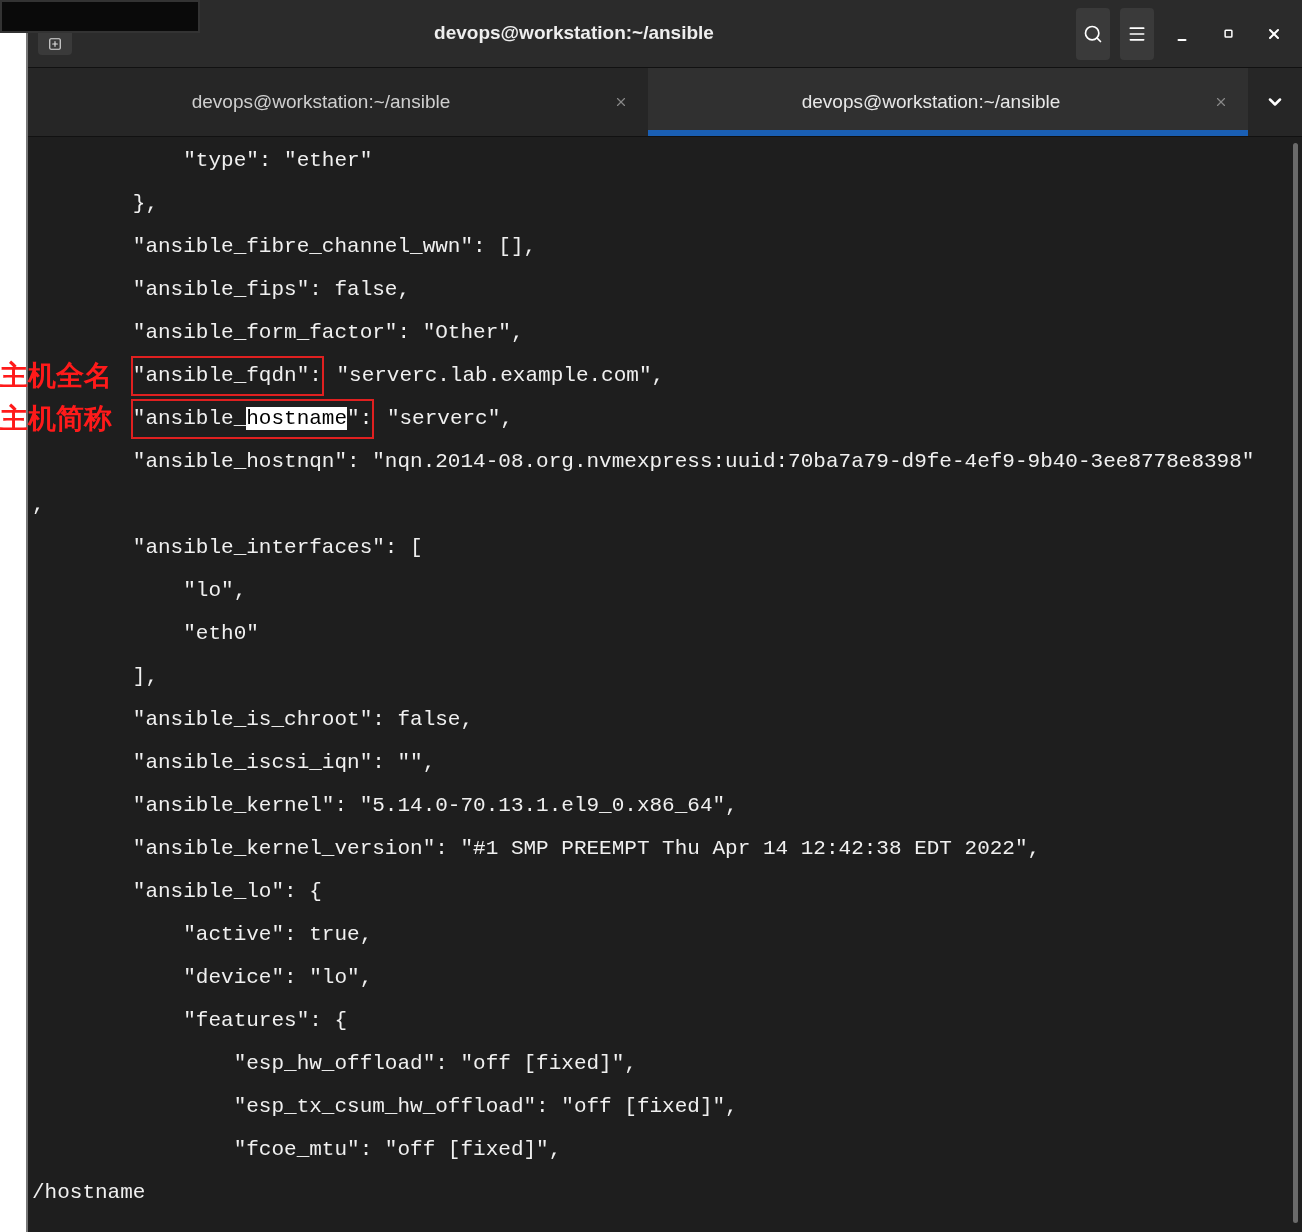  Describe the element at coordinates (89, 1192) in the screenshot. I see `terminal-text: /hostname` at that location.